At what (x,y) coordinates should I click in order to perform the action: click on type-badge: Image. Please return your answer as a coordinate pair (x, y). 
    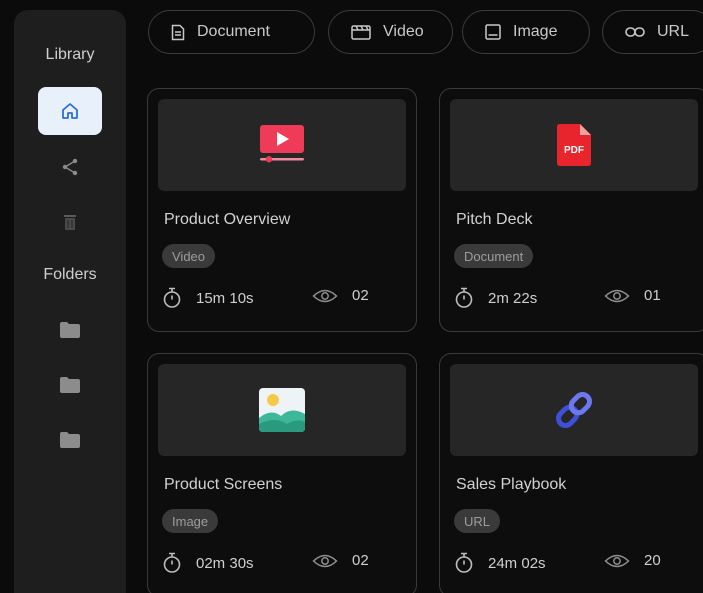
    Looking at the image, I should click on (190, 521).